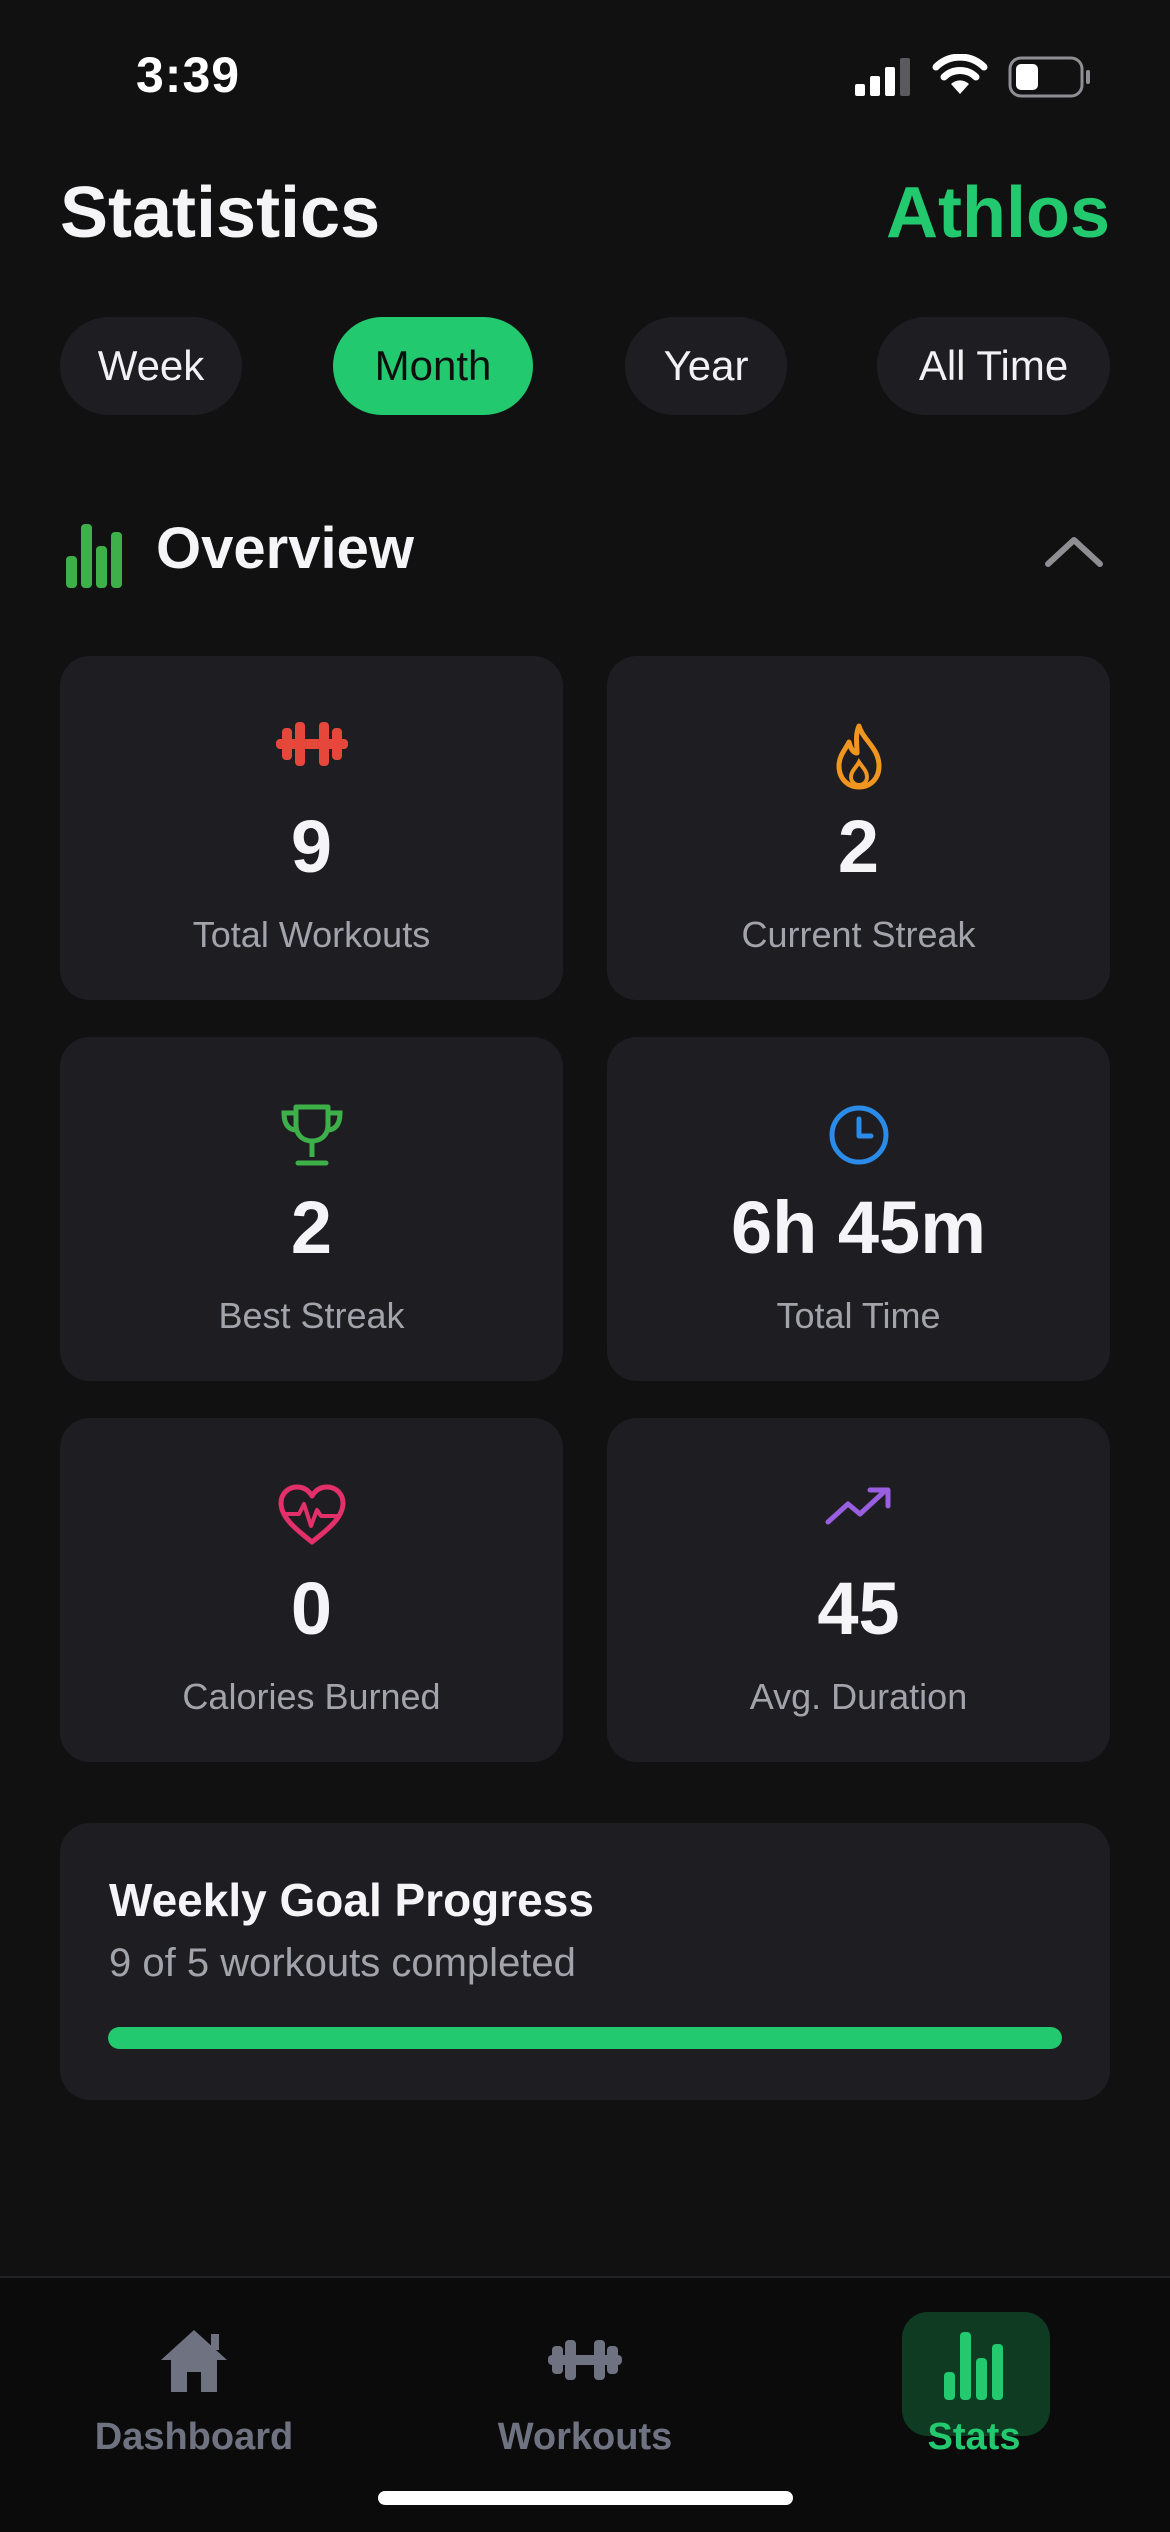 The height and width of the screenshot is (2532, 1170). Describe the element at coordinates (1049, 77) in the screenshot. I see `battery-icon` at that location.